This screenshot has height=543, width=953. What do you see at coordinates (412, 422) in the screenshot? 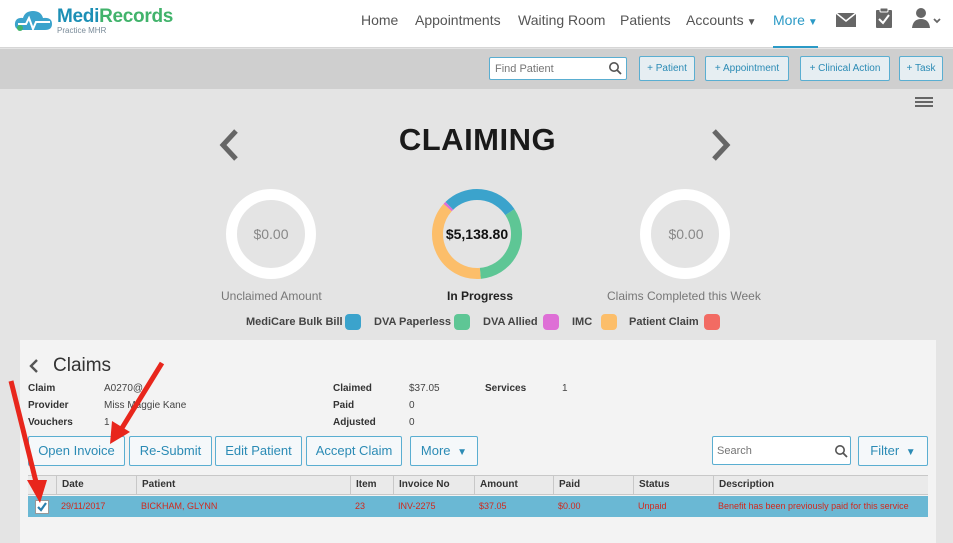
I see `adjusted-value: 0` at bounding box center [412, 422].